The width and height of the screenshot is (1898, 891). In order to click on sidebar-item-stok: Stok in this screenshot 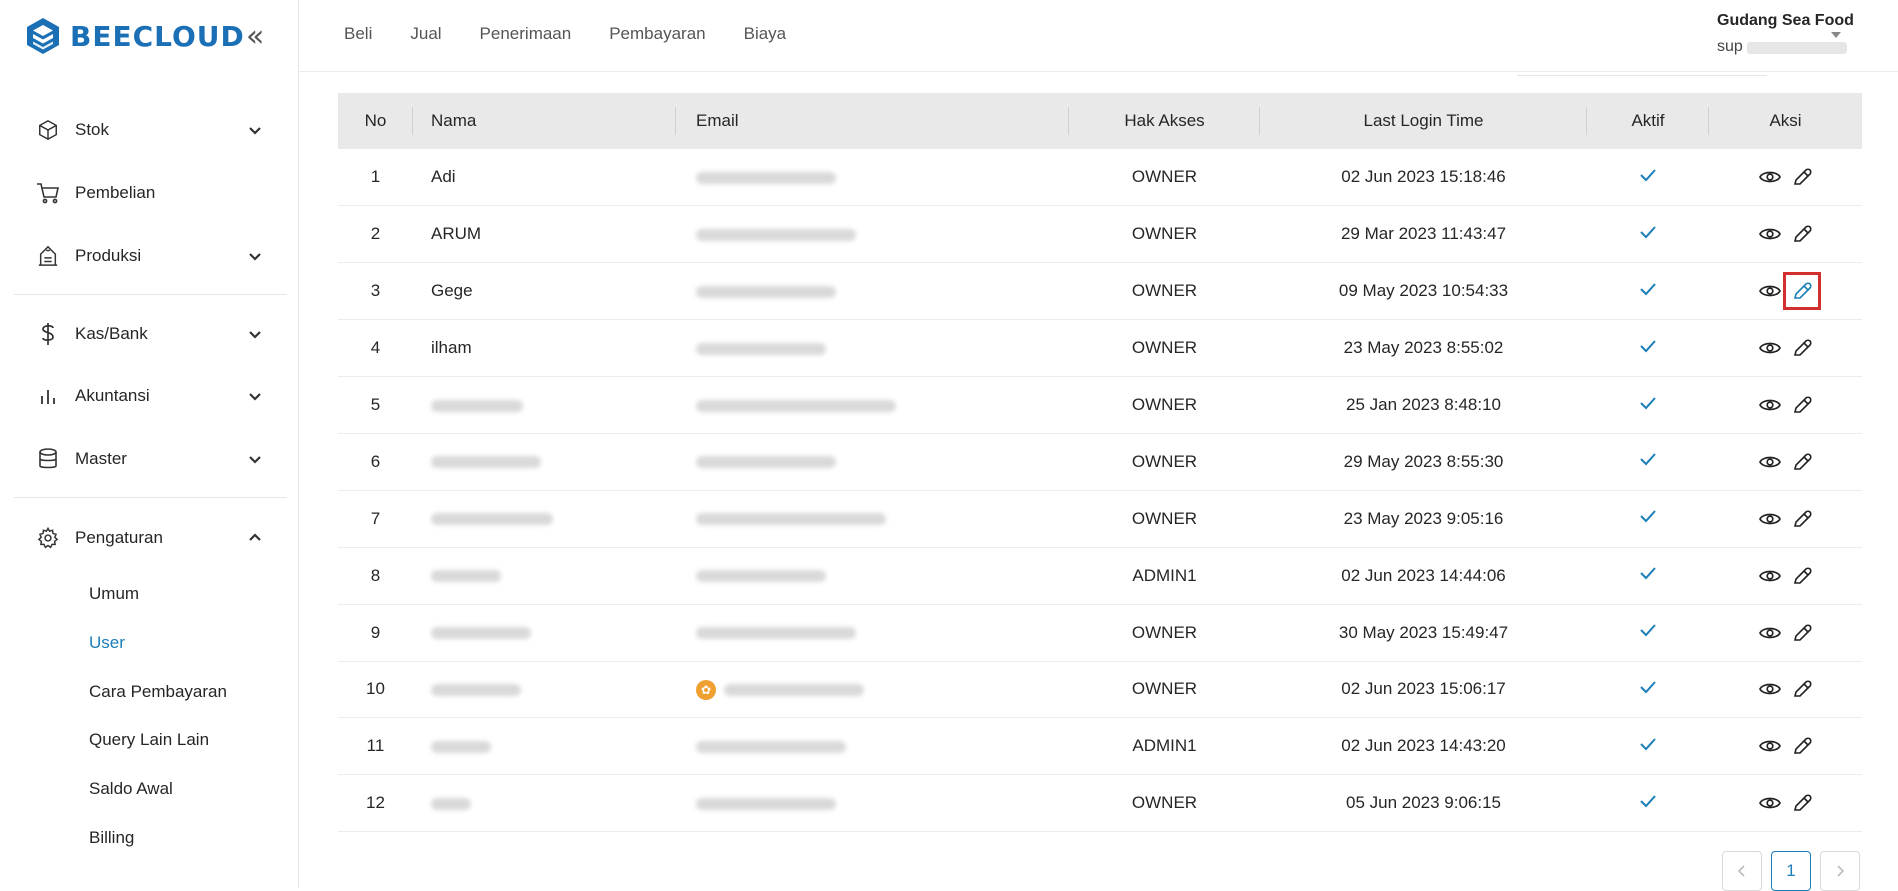, I will do `click(149, 130)`.